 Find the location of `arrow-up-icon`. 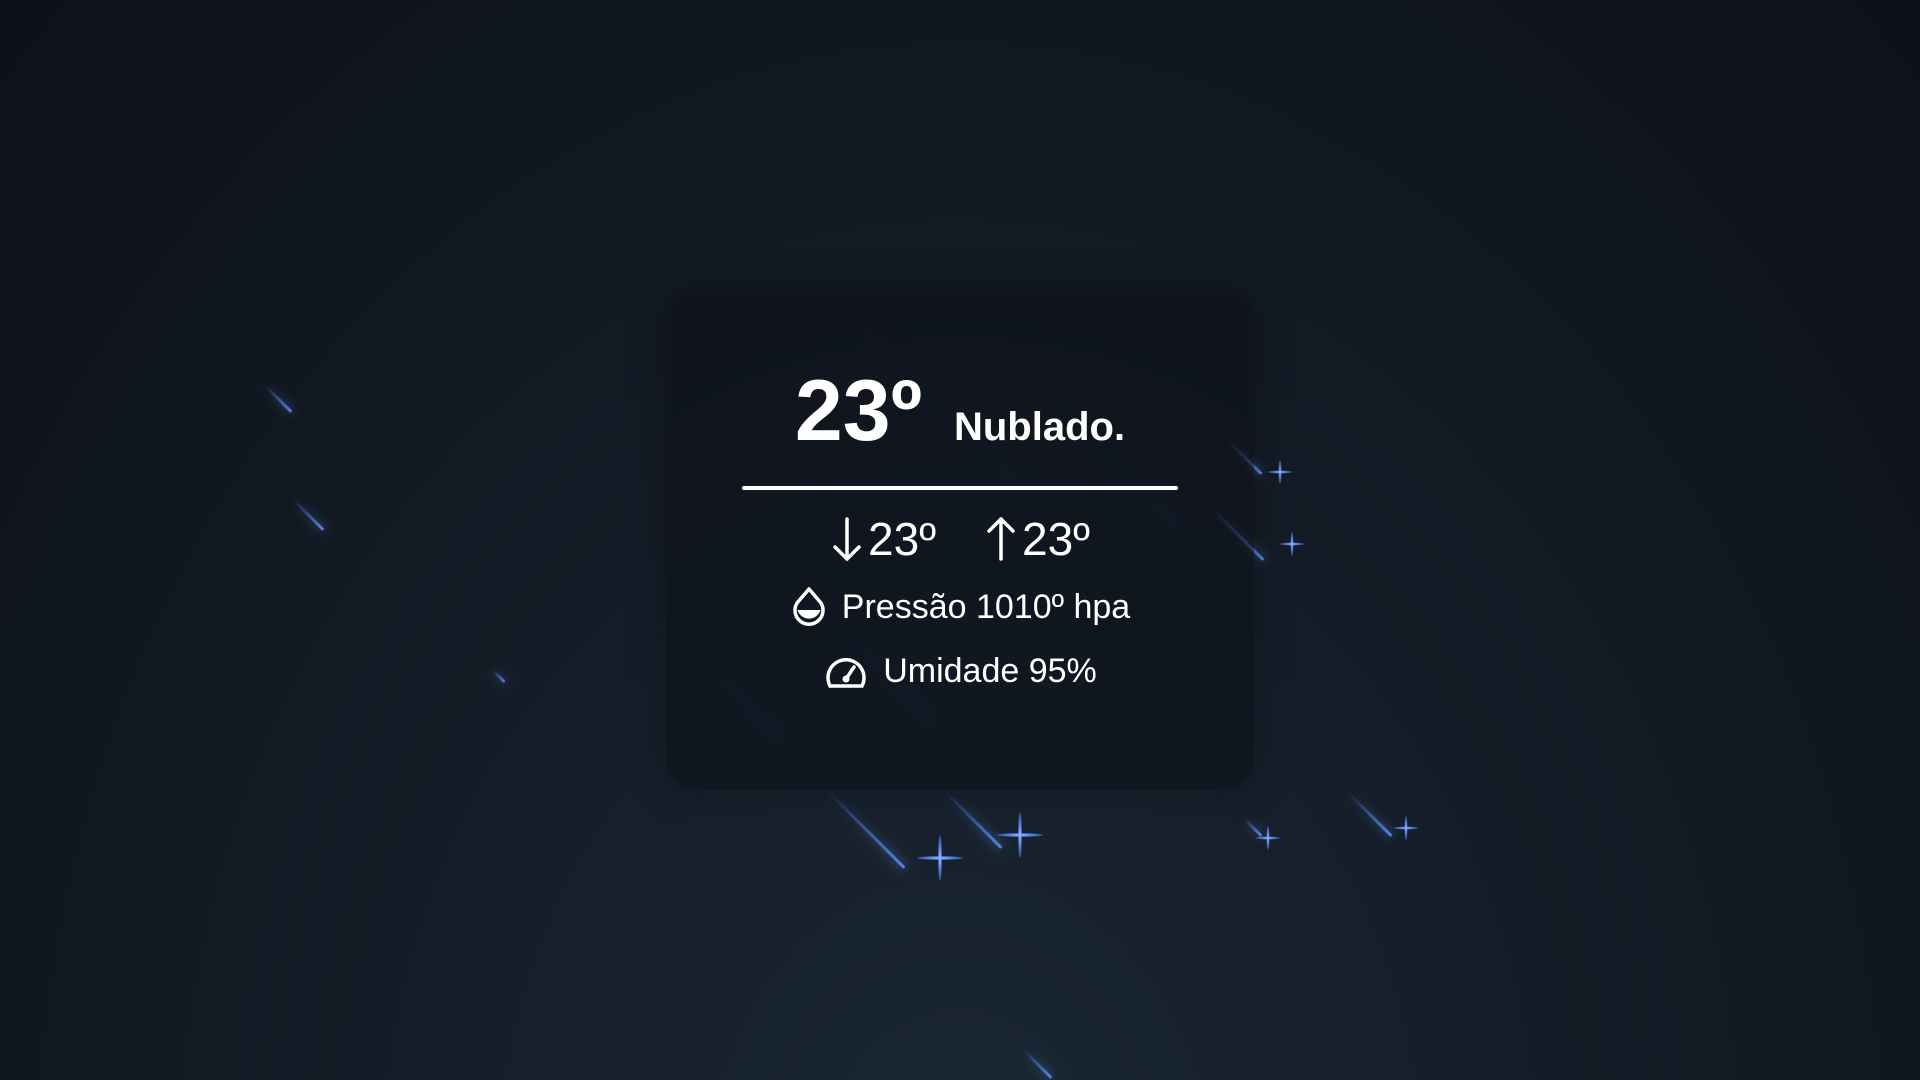

arrow-up-icon is located at coordinates (1001, 539).